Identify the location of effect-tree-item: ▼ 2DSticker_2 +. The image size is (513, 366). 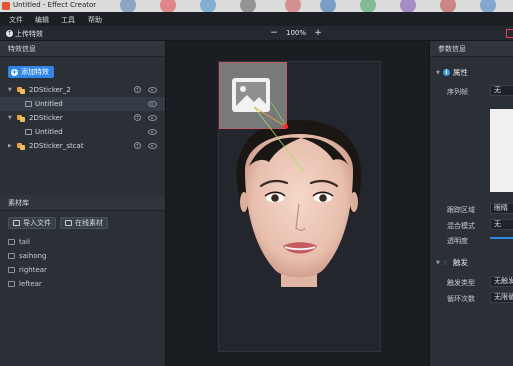
(82, 90).